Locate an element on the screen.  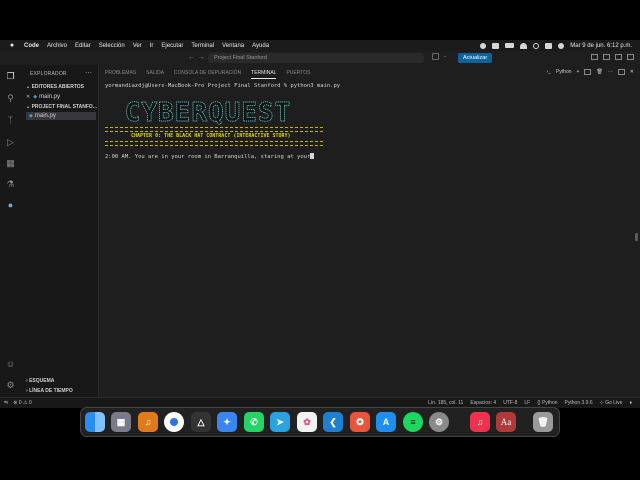
search-icon: ⚲ is located at coordinates (10, 98).